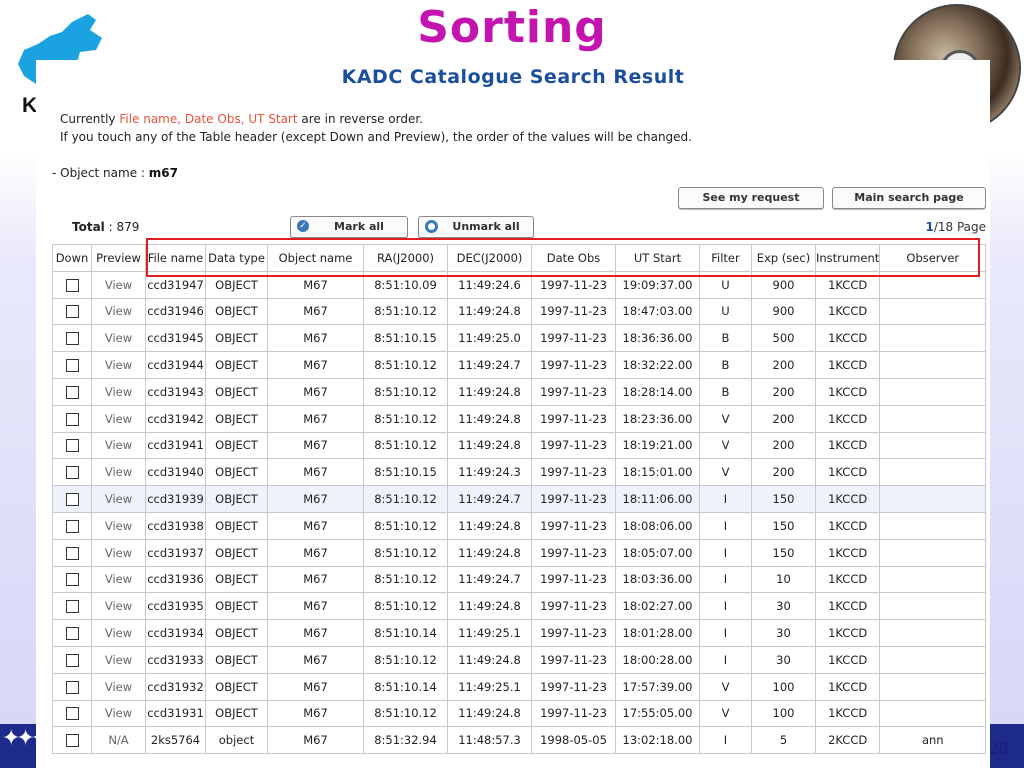 Image resolution: width=1024 pixels, height=768 pixels. Describe the element at coordinates (751, 198) in the screenshot. I see `see-my-request-button: See my request` at that location.